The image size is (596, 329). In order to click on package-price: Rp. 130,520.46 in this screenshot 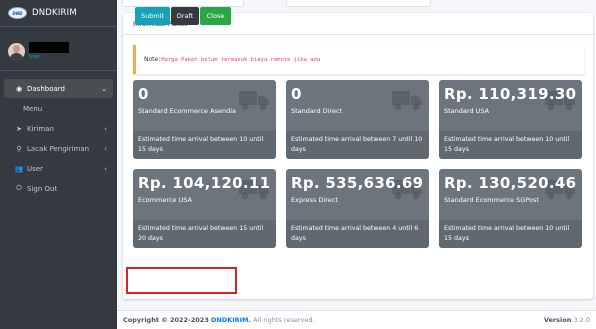, I will do `click(510, 183)`.